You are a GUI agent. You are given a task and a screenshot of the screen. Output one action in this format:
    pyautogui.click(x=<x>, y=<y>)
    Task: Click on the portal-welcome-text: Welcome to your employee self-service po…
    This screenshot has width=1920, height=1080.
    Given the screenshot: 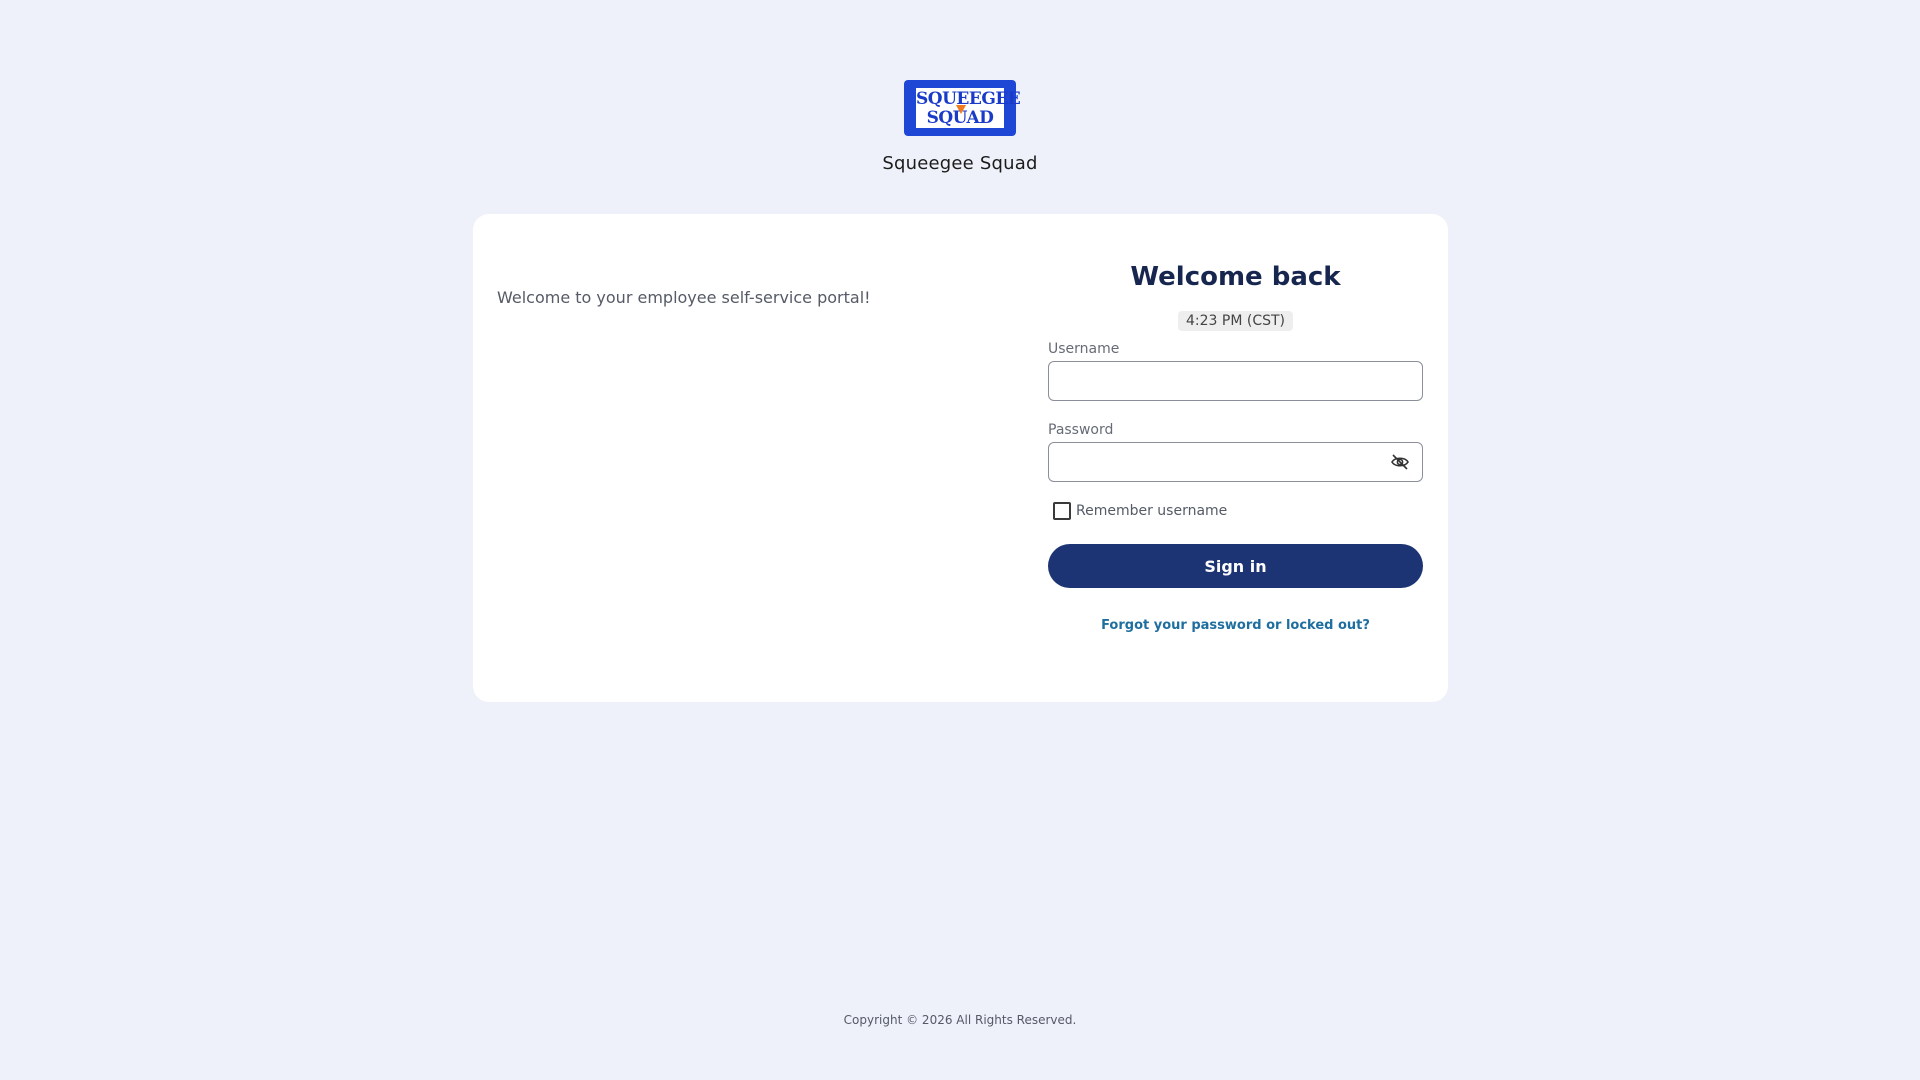 What is the action you would take?
    pyautogui.click(x=684, y=297)
    